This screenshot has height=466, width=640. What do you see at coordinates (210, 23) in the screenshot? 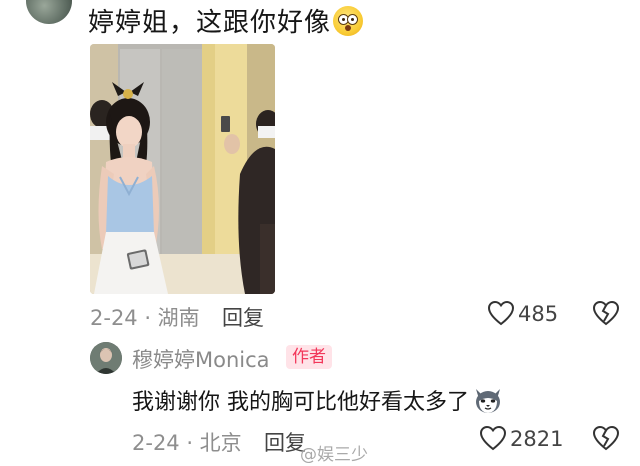
I see `comment-text-body: 婷婷姐，这跟你好像` at bounding box center [210, 23].